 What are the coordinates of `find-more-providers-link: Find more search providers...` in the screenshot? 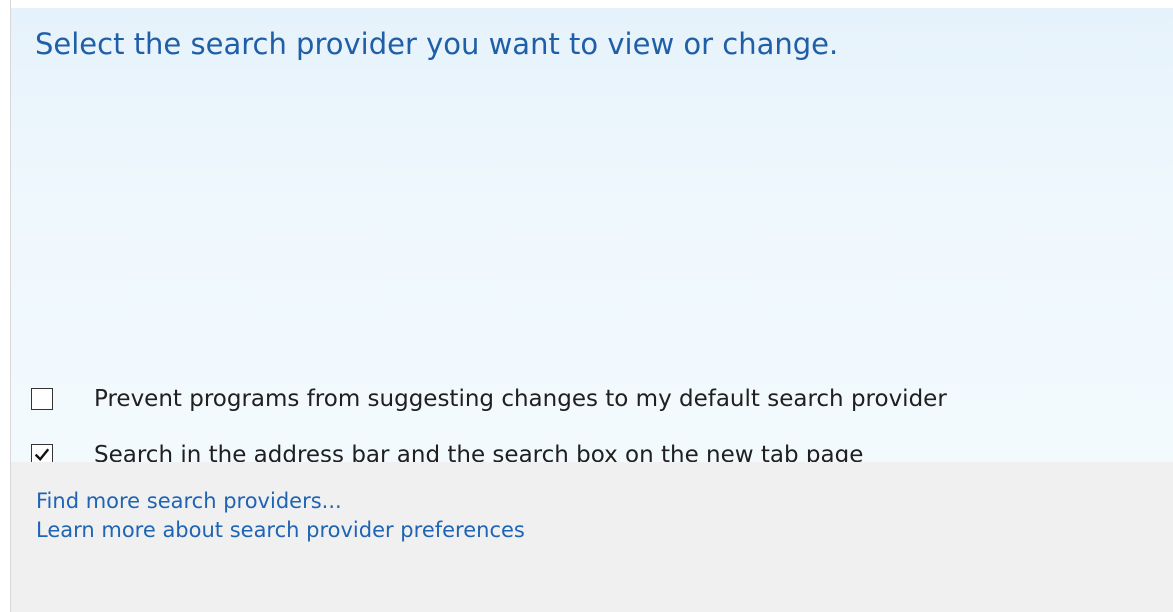 It's located at (189, 501).